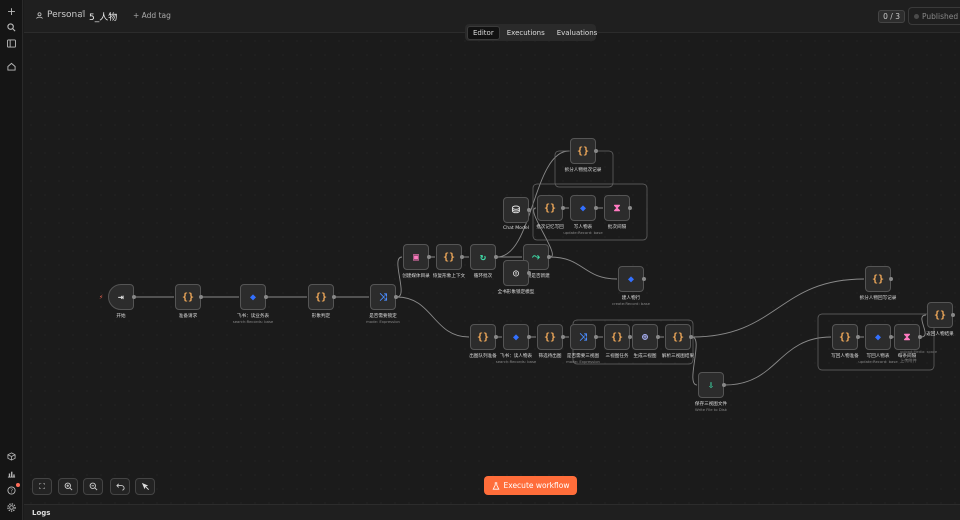 This screenshot has width=960, height=520. Describe the element at coordinates (322, 301) in the screenshot. I see `node-judge: {} 形象判定` at that location.